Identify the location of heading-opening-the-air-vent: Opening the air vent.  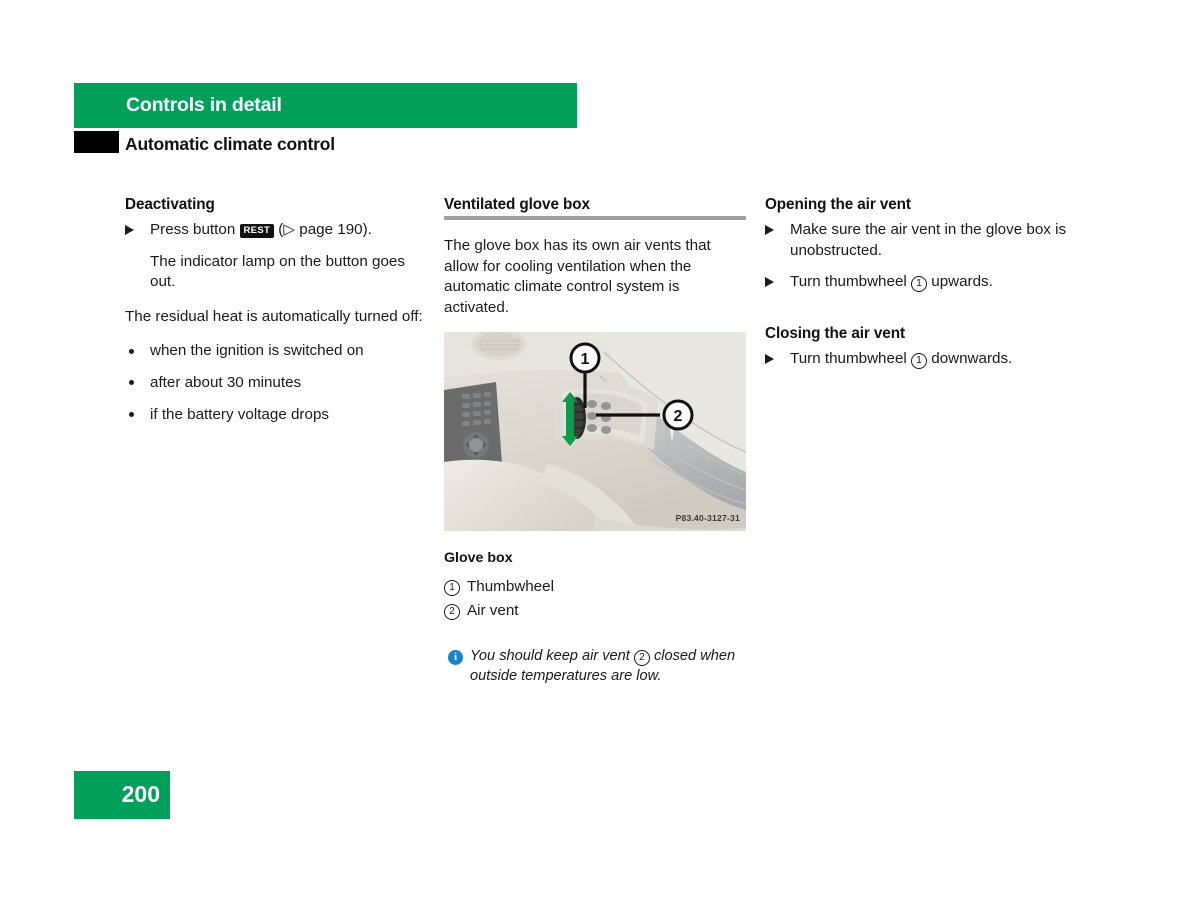
(838, 204).